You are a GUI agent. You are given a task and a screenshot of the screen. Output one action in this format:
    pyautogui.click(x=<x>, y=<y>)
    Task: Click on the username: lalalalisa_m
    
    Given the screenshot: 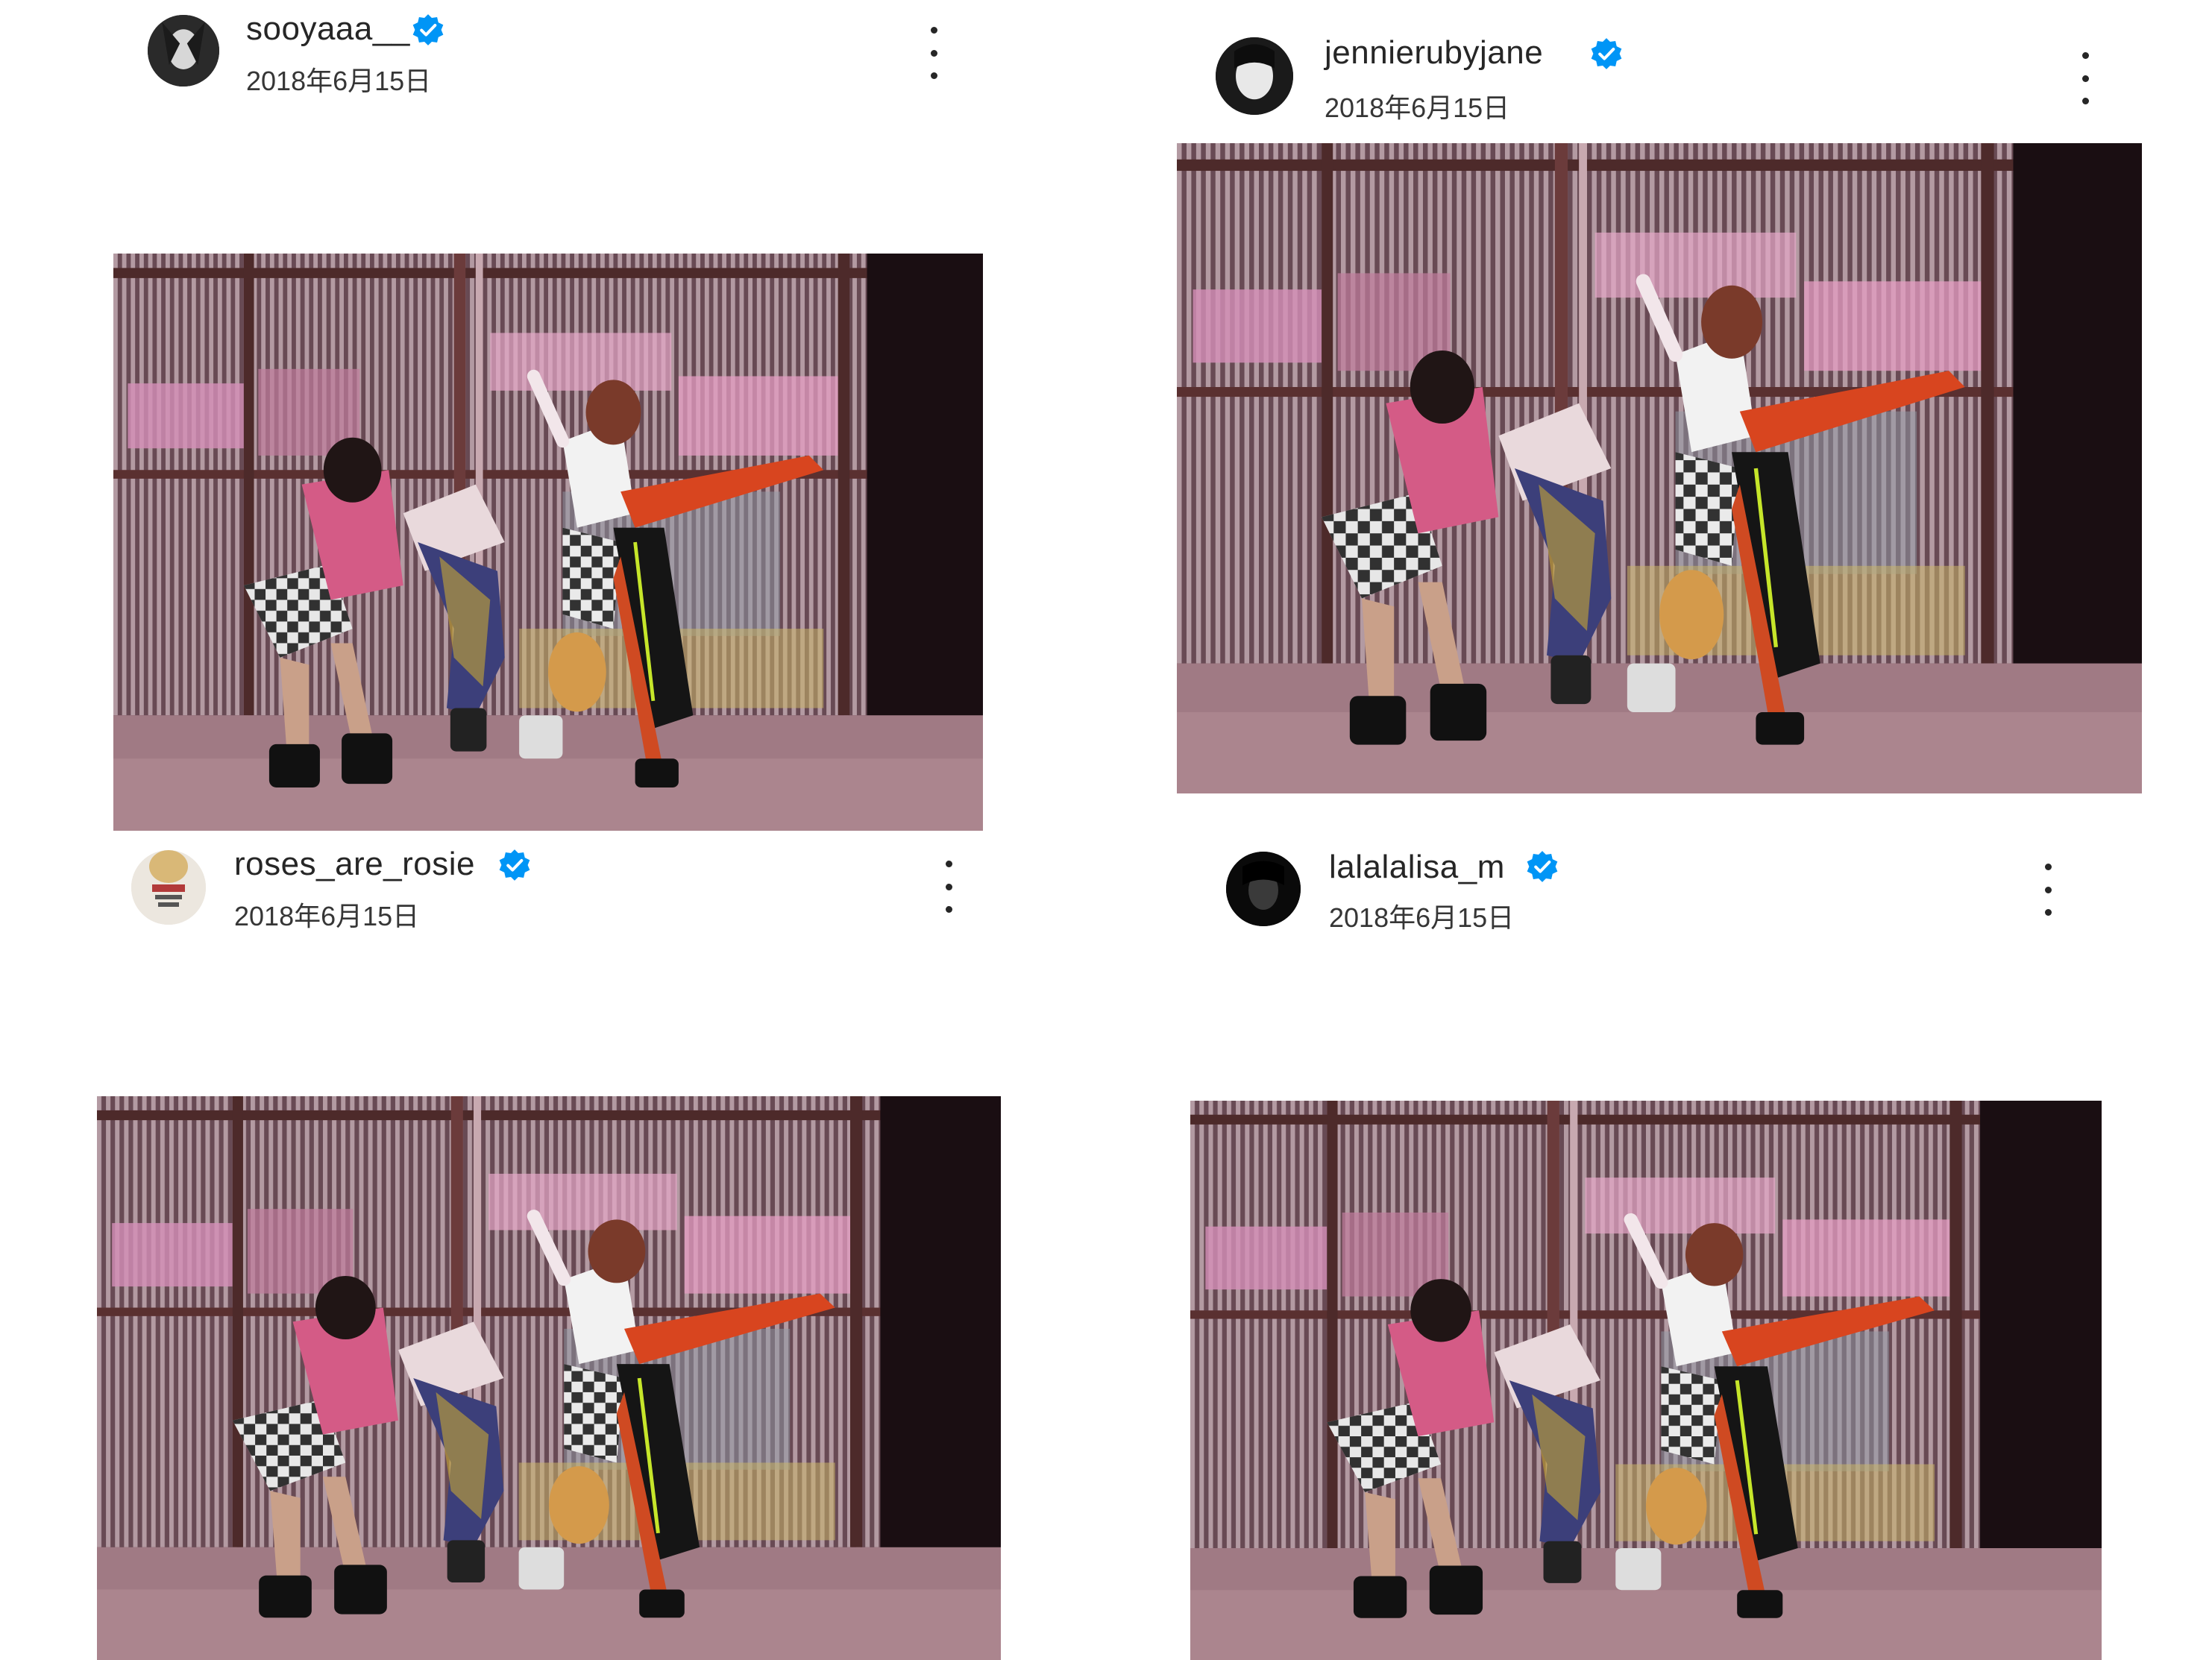 What is the action you would take?
    pyautogui.click(x=1417, y=867)
    